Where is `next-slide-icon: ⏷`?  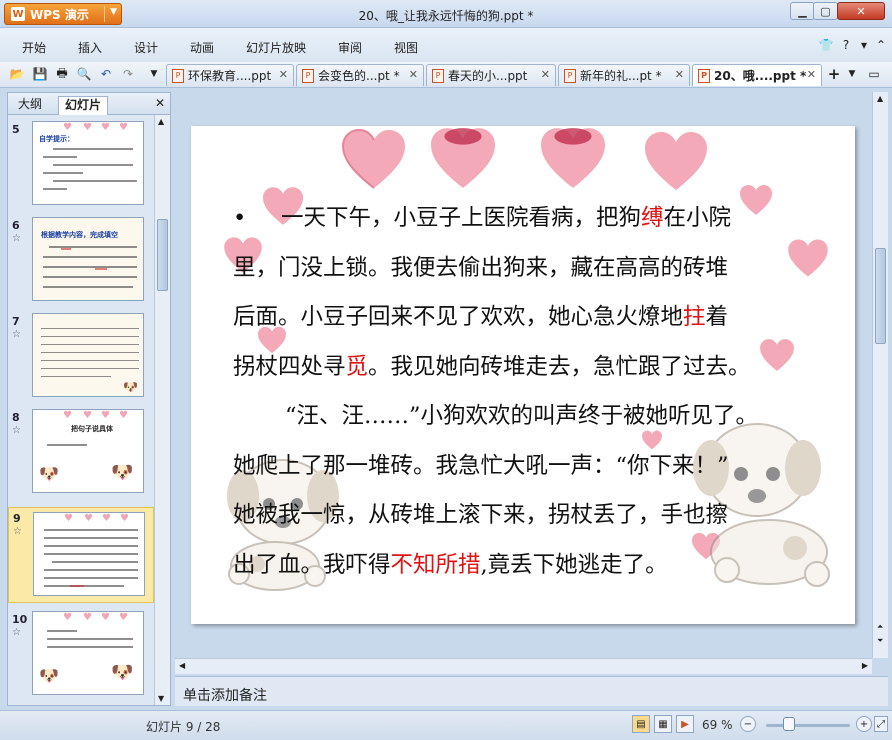
next-slide-icon: ⏷ is located at coordinates (880, 641).